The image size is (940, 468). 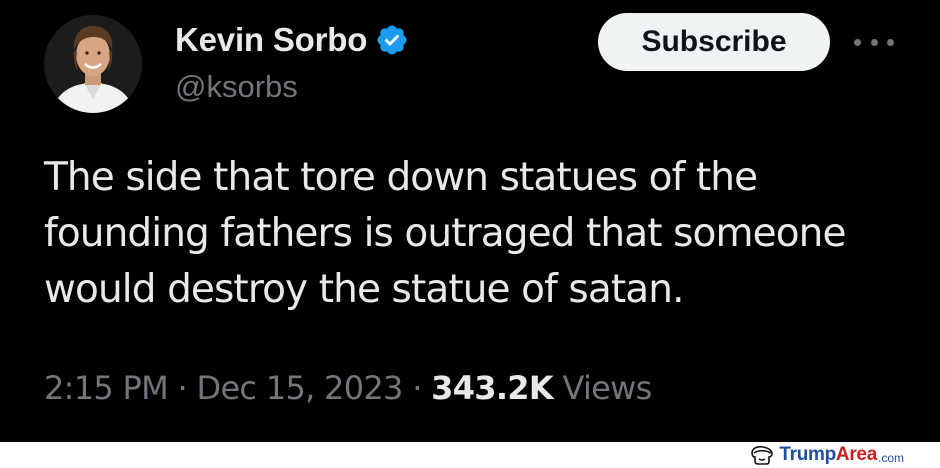 What do you see at coordinates (236, 87) in the screenshot?
I see `author-handle: @ksorbs` at bounding box center [236, 87].